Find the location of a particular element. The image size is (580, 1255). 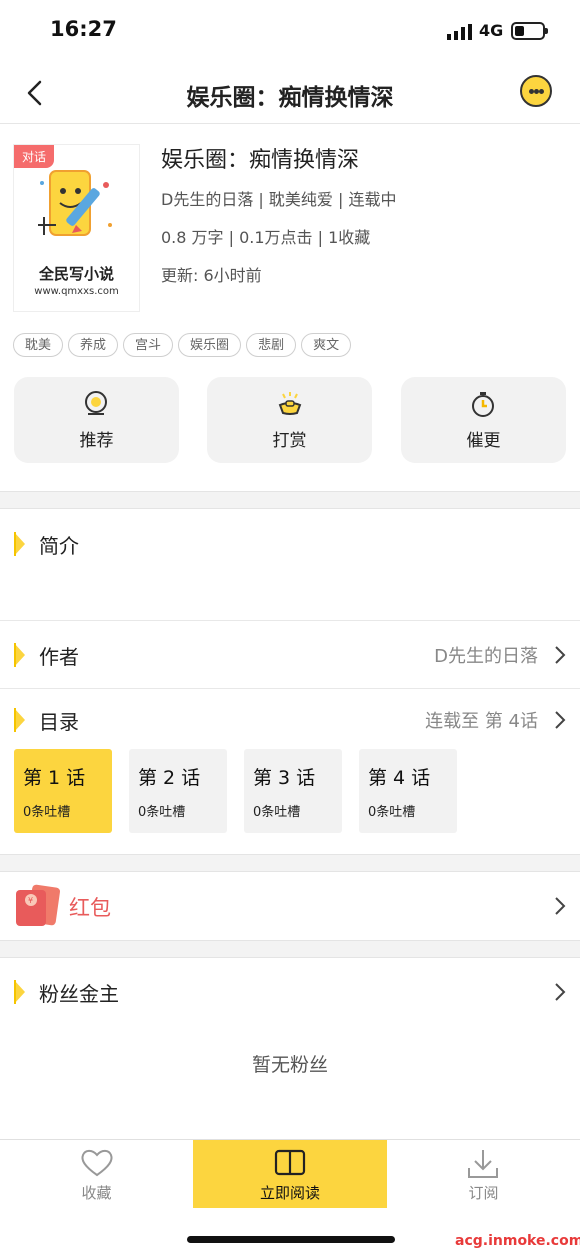

open-book-icon is located at coordinates (290, 1162).